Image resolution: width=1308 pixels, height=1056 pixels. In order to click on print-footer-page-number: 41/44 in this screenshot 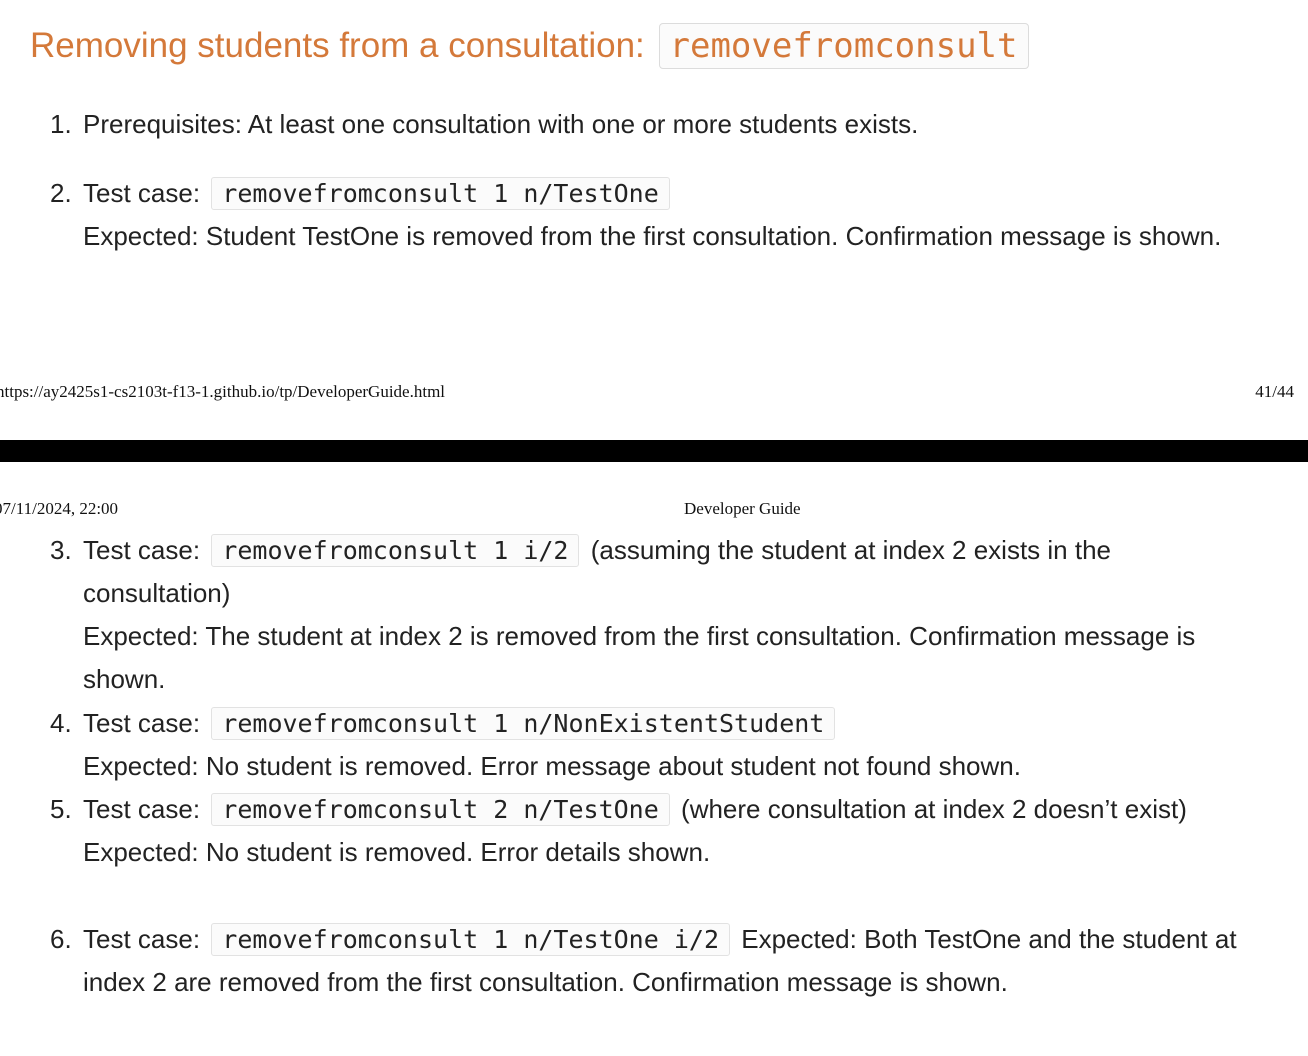, I will do `click(1274, 391)`.